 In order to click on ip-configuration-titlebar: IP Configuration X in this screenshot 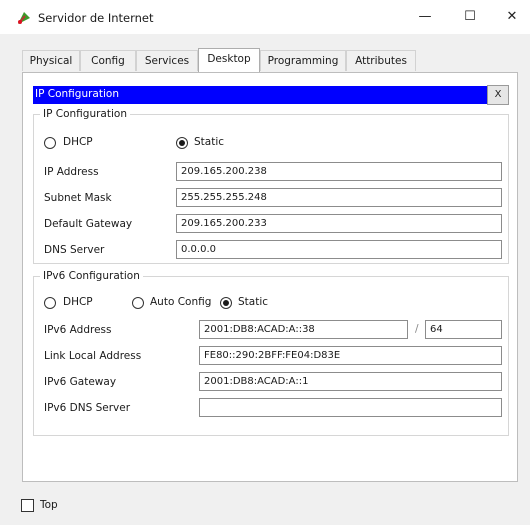, I will do `click(271, 95)`.